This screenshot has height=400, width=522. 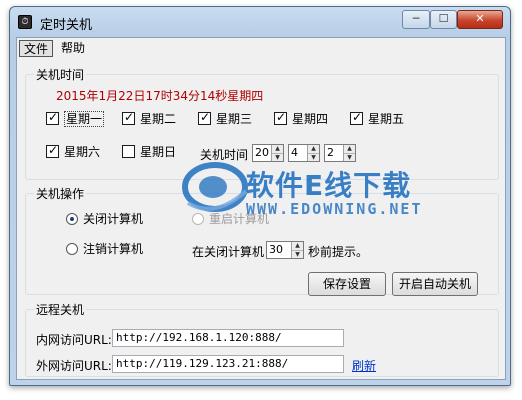 I want to click on weekday-checkbox-mon: ✓ 星期一, so click(x=75, y=119).